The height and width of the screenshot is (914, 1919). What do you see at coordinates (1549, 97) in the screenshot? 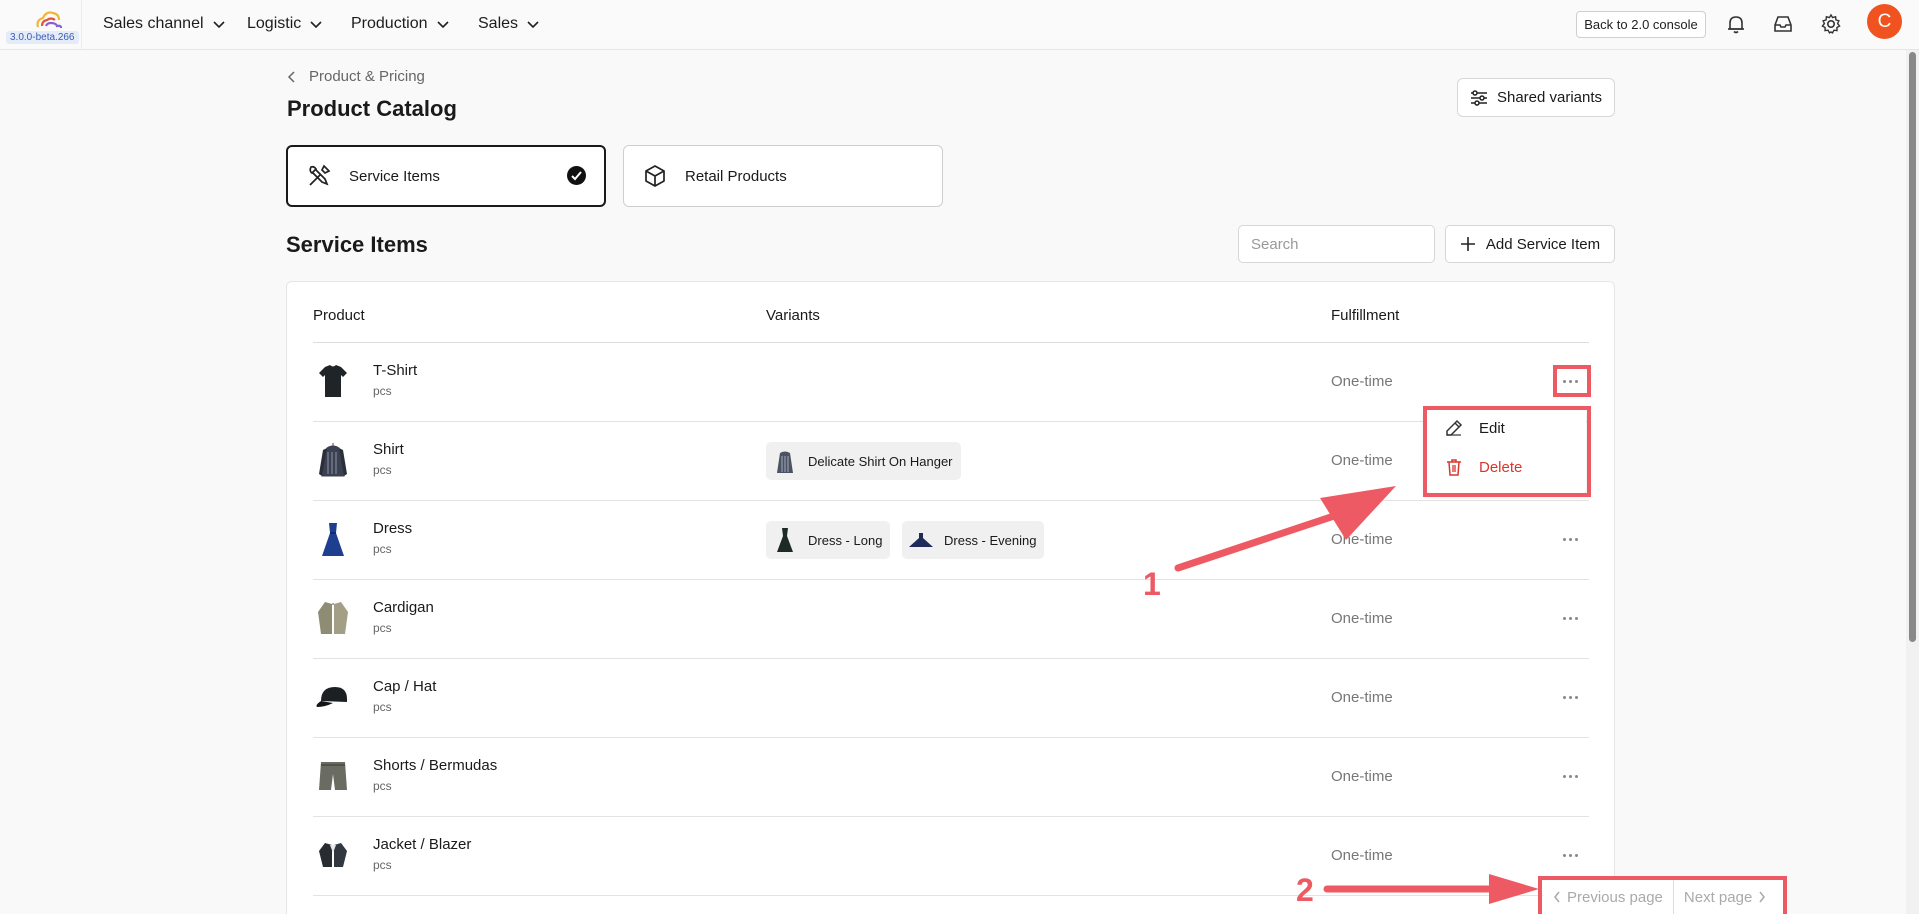
I see `shared-variants-label: Shared variants` at bounding box center [1549, 97].